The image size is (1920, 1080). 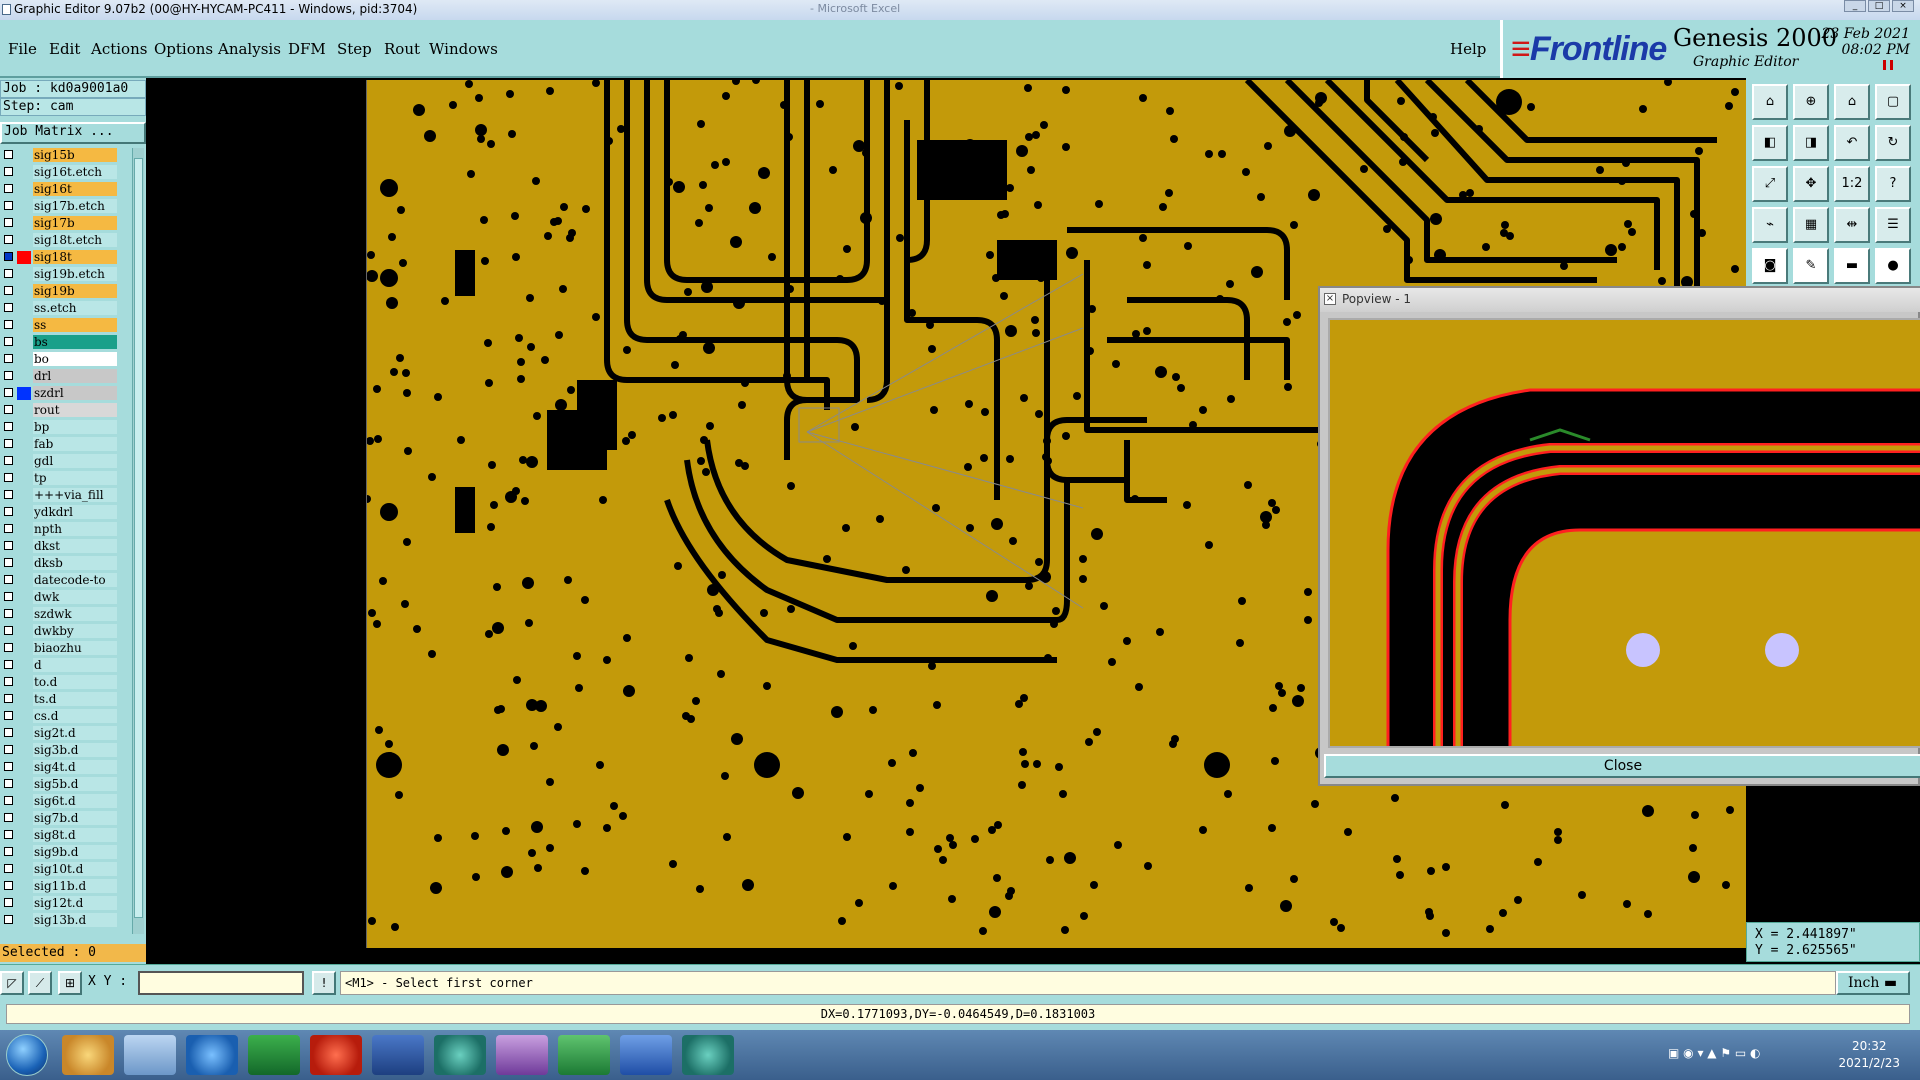 What do you see at coordinates (75, 461) in the screenshot?
I see `layer-name: gdl` at bounding box center [75, 461].